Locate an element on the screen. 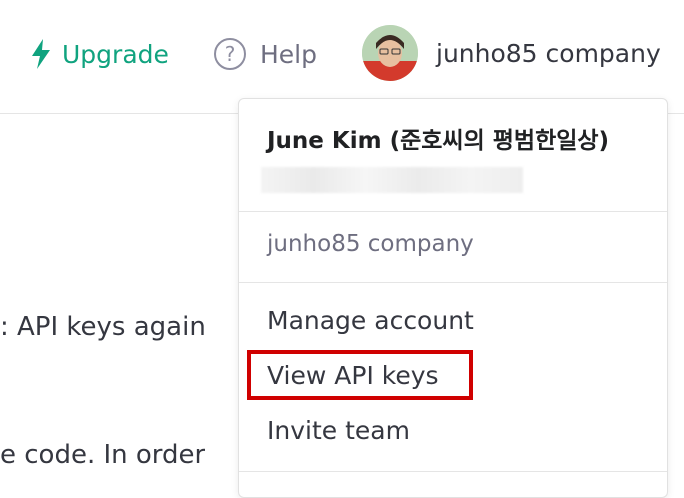 Image resolution: width=684 pixels, height=498 pixels. lightning-icon is located at coordinates (41, 54).